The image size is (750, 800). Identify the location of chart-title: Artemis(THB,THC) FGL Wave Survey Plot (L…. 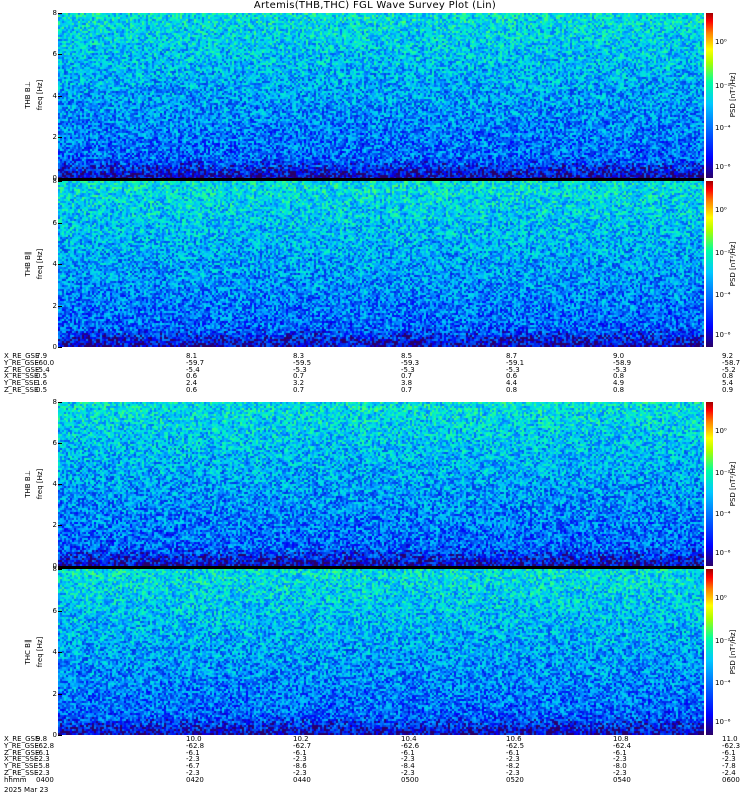
(375, 5).